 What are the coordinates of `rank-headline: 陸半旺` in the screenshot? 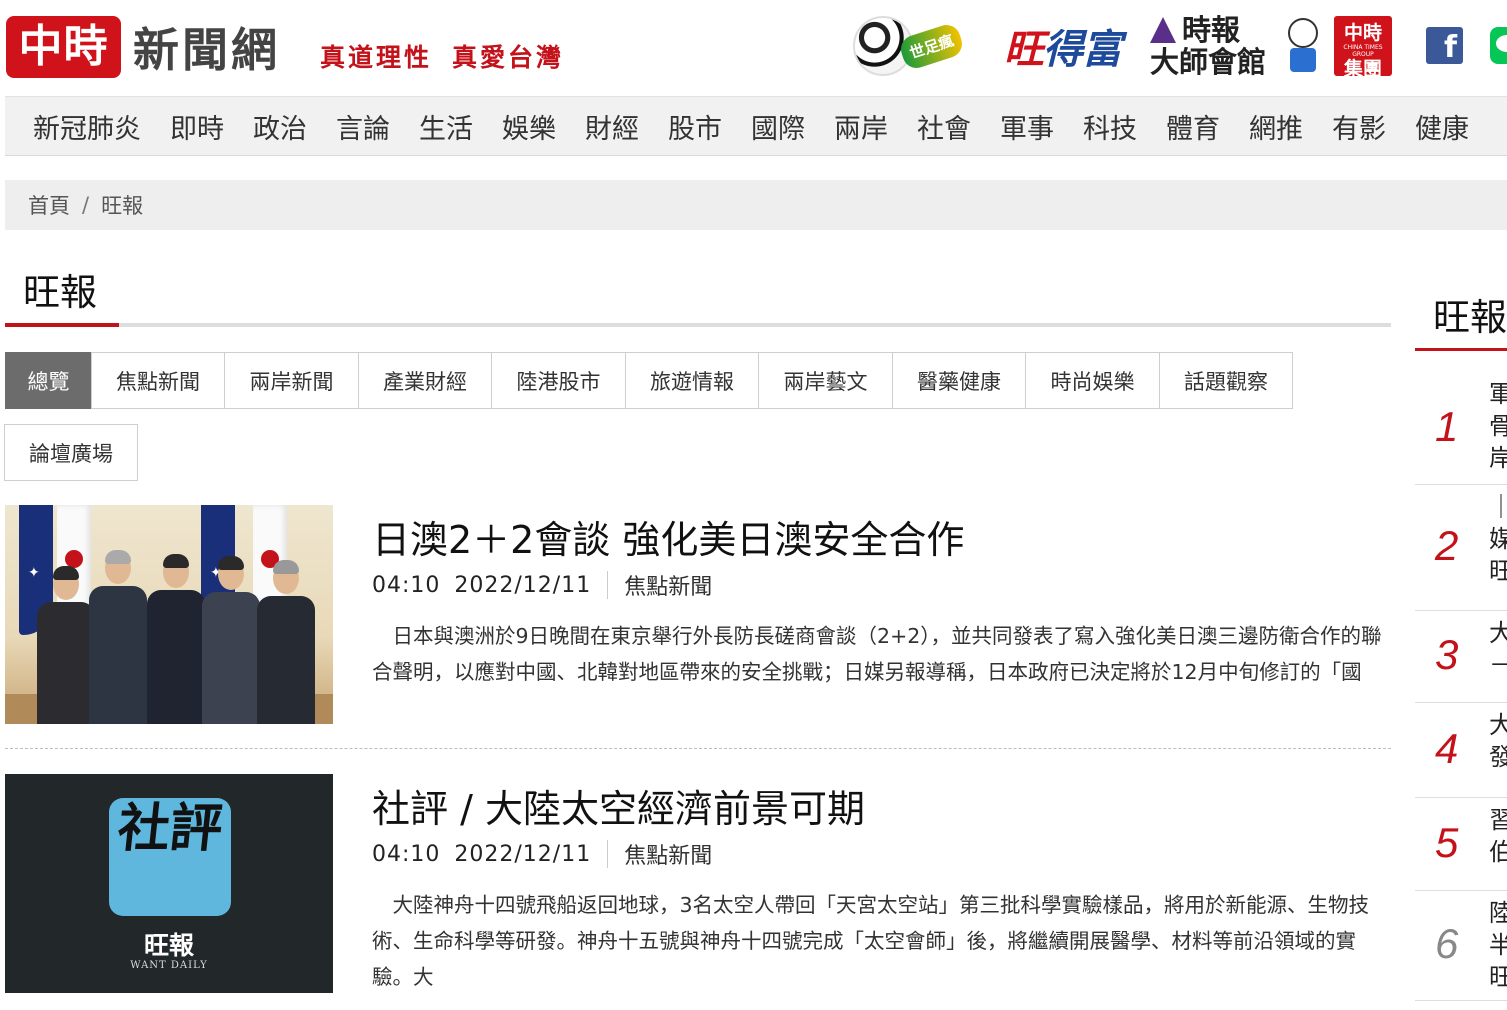 It's located at (1498, 945).